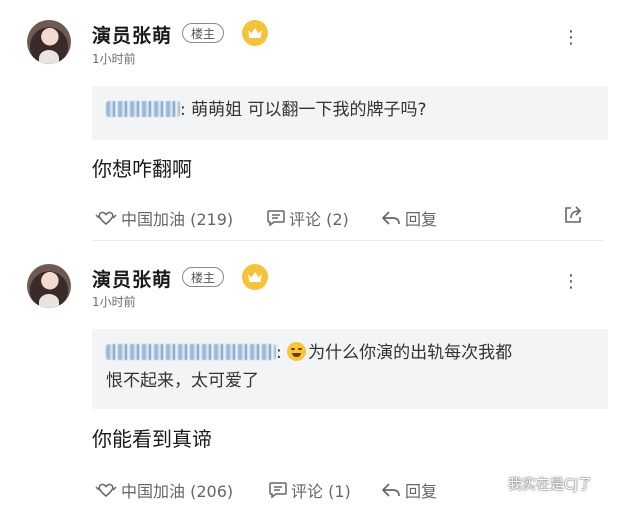 The image size is (640, 514). I want to click on share-icon, so click(573, 217).